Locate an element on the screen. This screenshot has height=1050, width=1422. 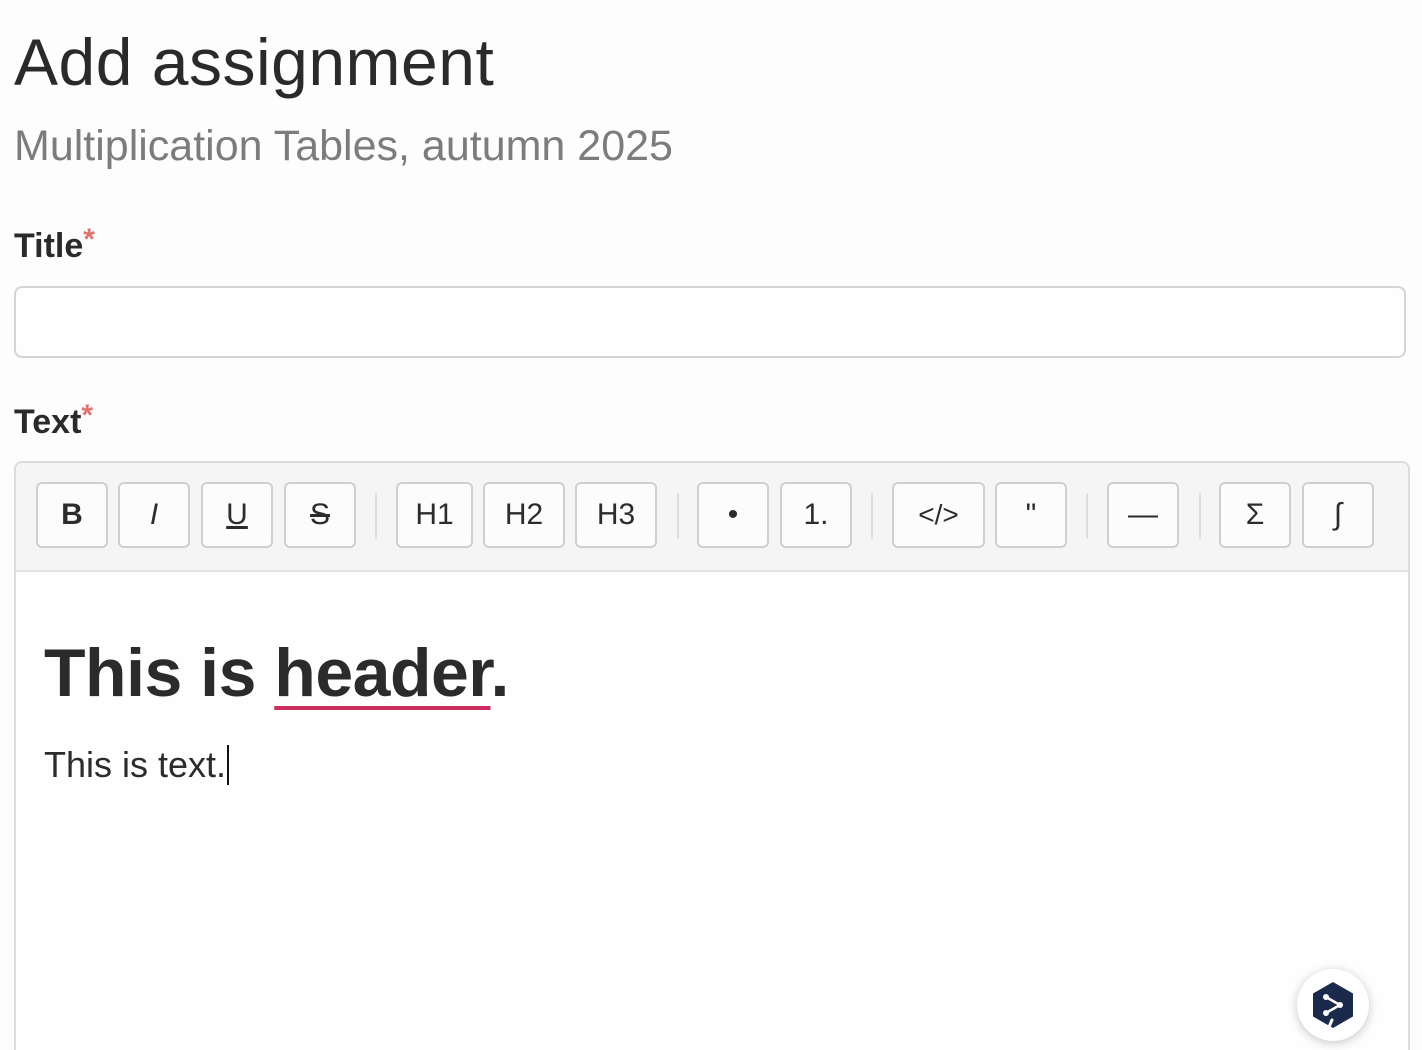
translate-assistant-button is located at coordinates (1333, 1005).